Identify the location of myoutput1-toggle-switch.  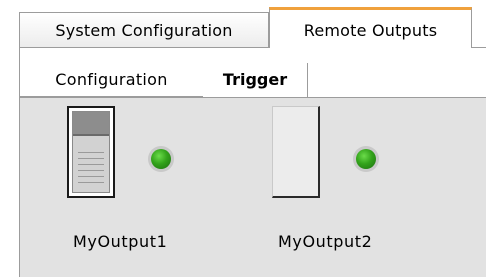
(91, 152).